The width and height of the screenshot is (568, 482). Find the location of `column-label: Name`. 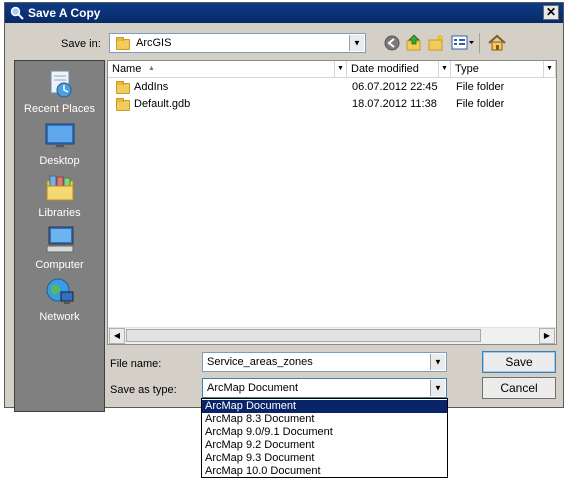

column-label: Name is located at coordinates (127, 69).